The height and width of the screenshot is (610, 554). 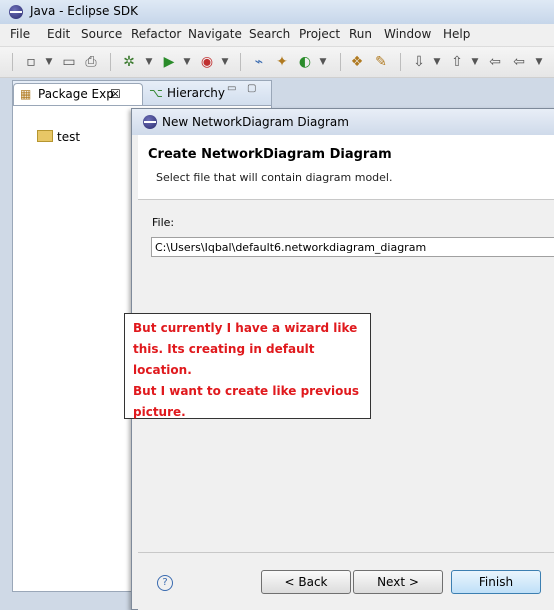 I want to click on menu-refactor: Refactor, so click(x=156, y=34).